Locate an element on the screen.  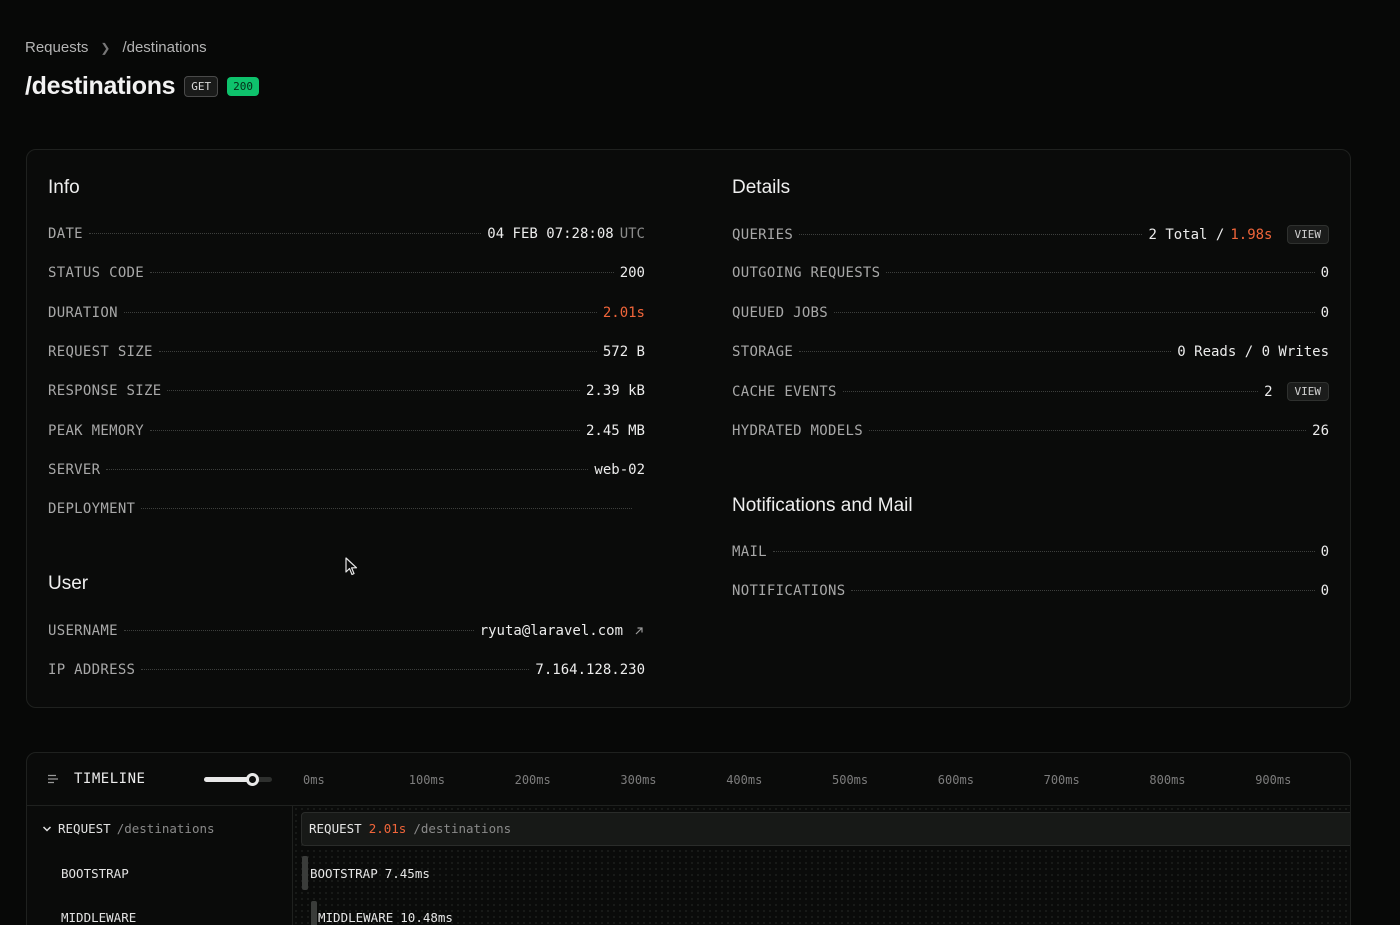
details-row-storage: STORAGE 0 Reads / 0 Writes is located at coordinates (1030, 352).